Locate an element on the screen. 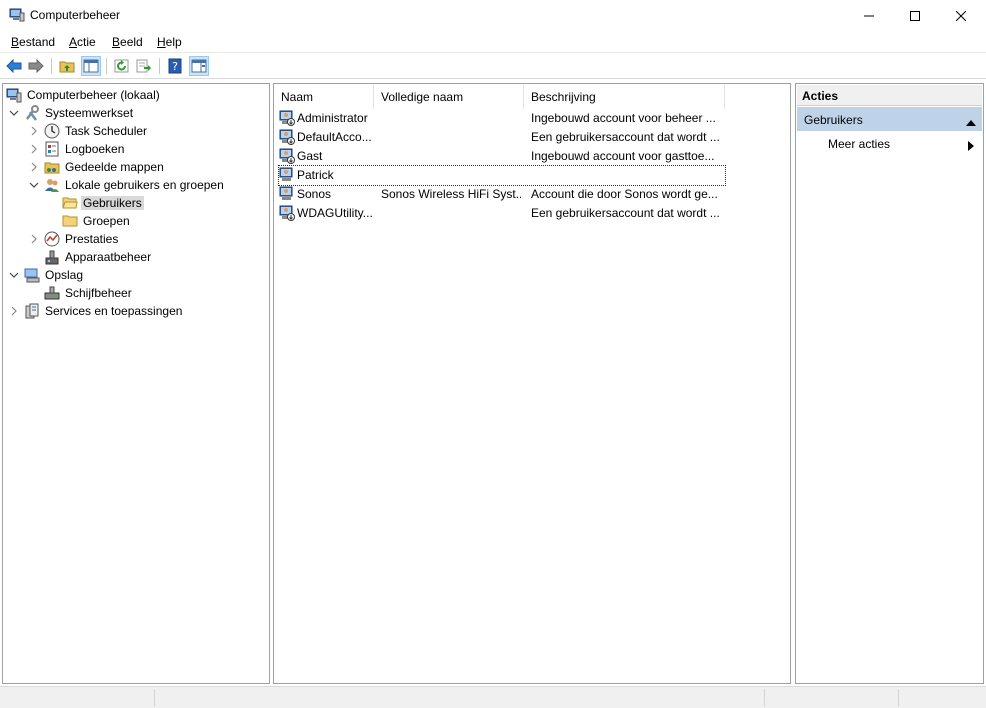  clock-icon is located at coordinates (52, 131).